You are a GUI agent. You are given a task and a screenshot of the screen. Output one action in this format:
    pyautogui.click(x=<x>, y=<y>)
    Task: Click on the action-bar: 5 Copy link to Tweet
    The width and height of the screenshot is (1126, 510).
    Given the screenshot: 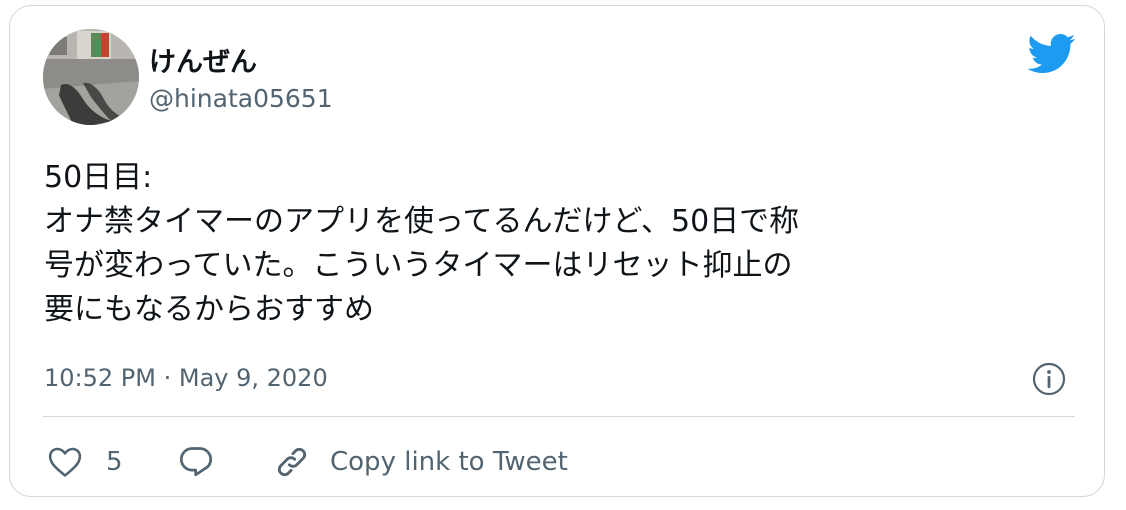 What is the action you would take?
    pyautogui.click(x=548, y=462)
    